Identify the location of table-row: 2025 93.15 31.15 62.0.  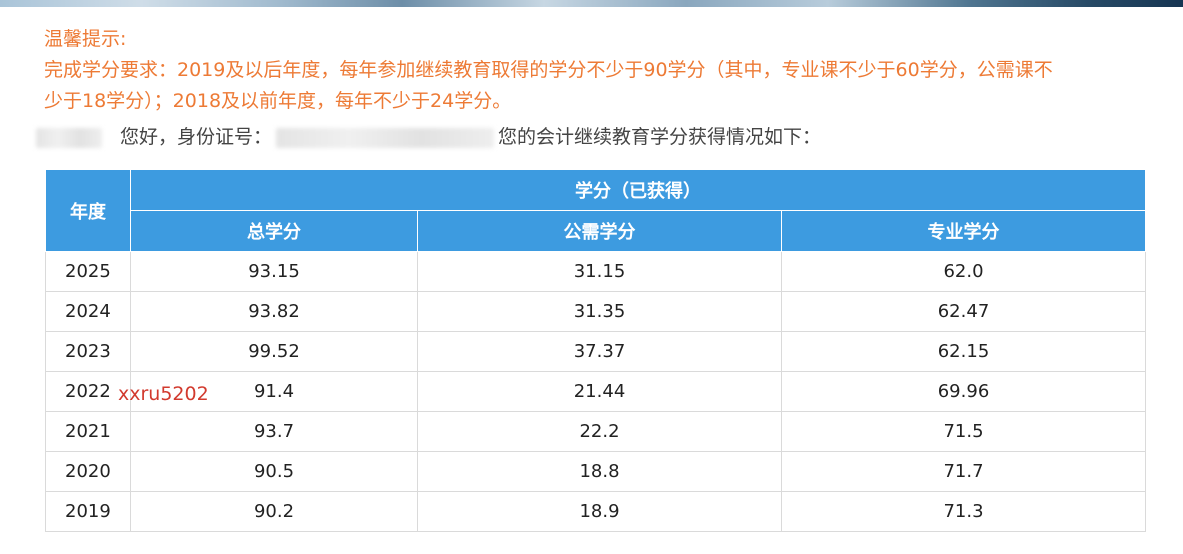
(596, 271).